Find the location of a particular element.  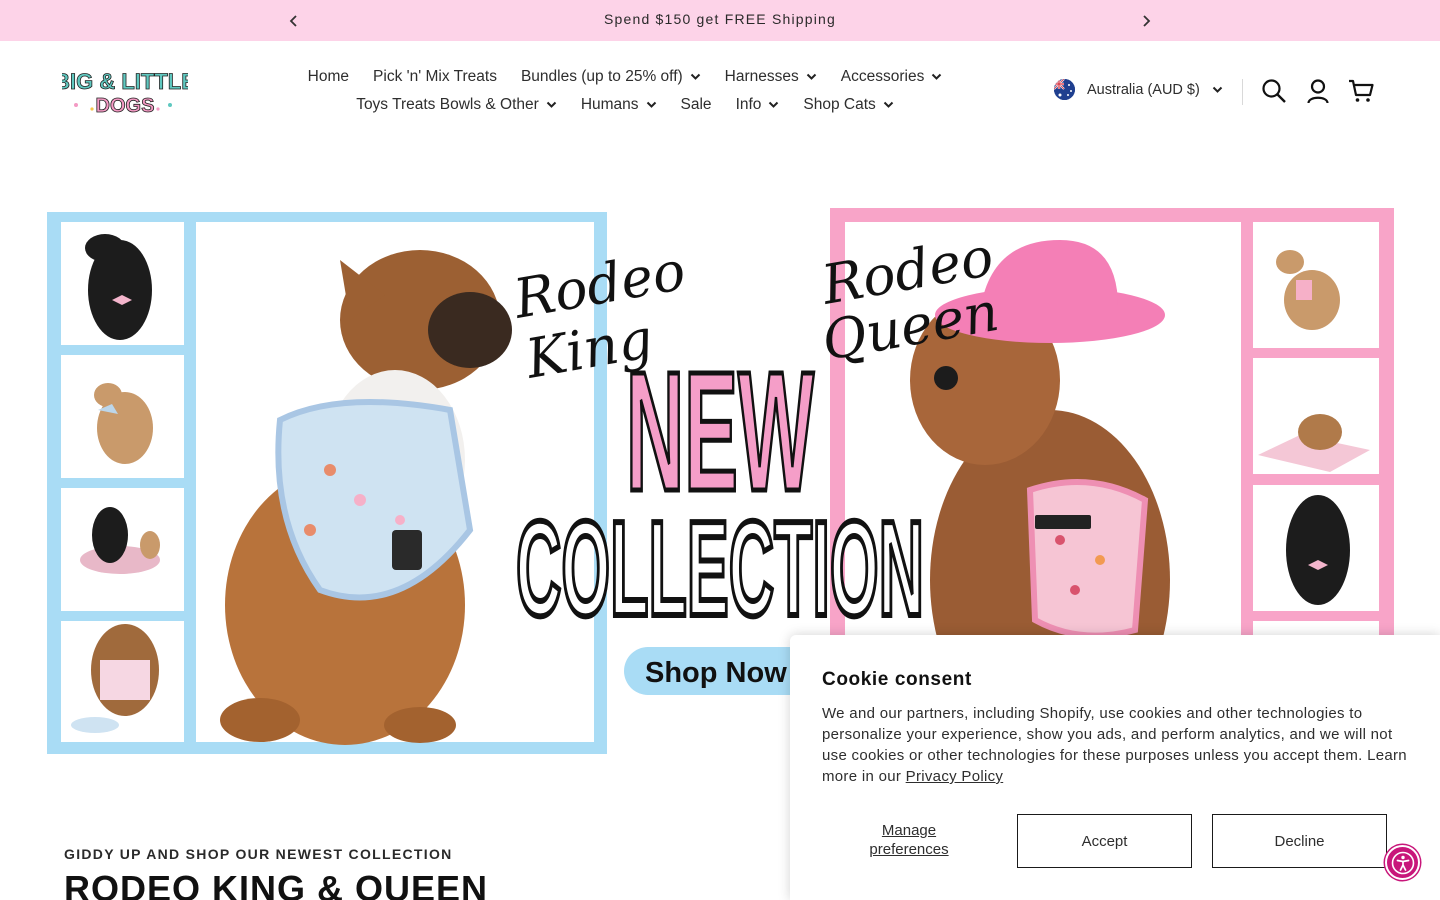

nav-item-label: Sale is located at coordinates (696, 104).